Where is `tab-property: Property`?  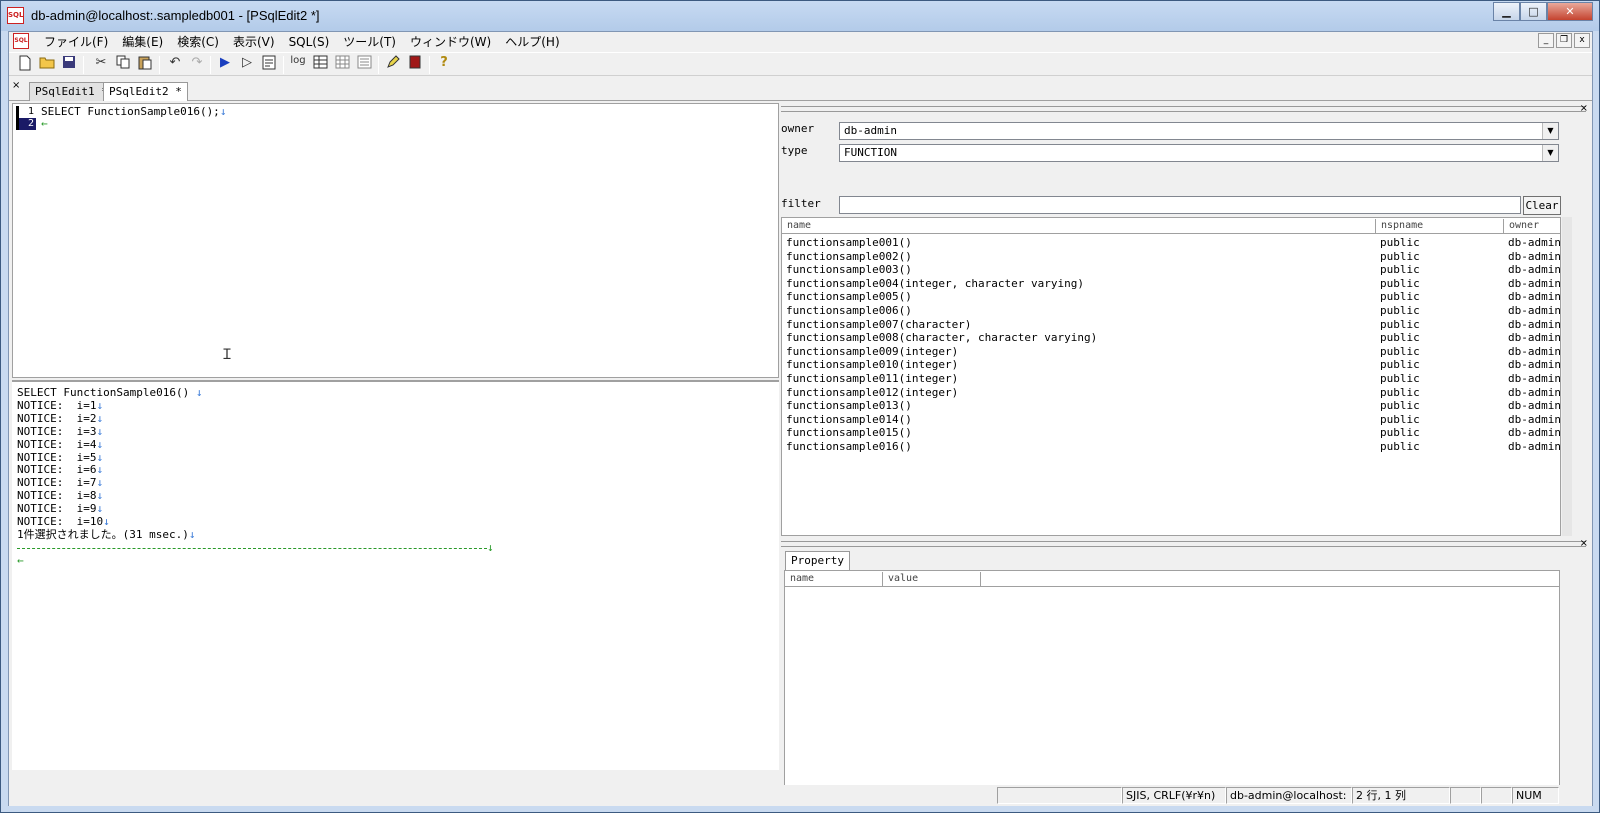 tab-property: Property is located at coordinates (817, 561).